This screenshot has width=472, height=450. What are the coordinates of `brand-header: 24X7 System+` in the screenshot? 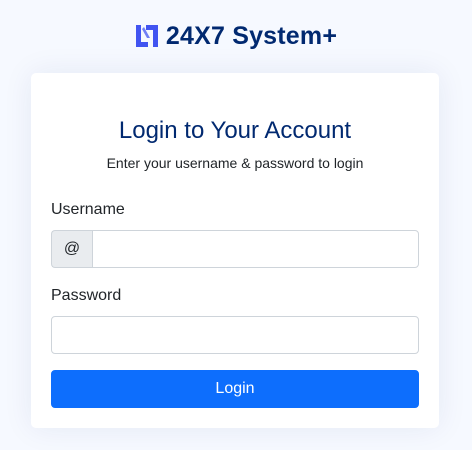 It's located at (236, 36).